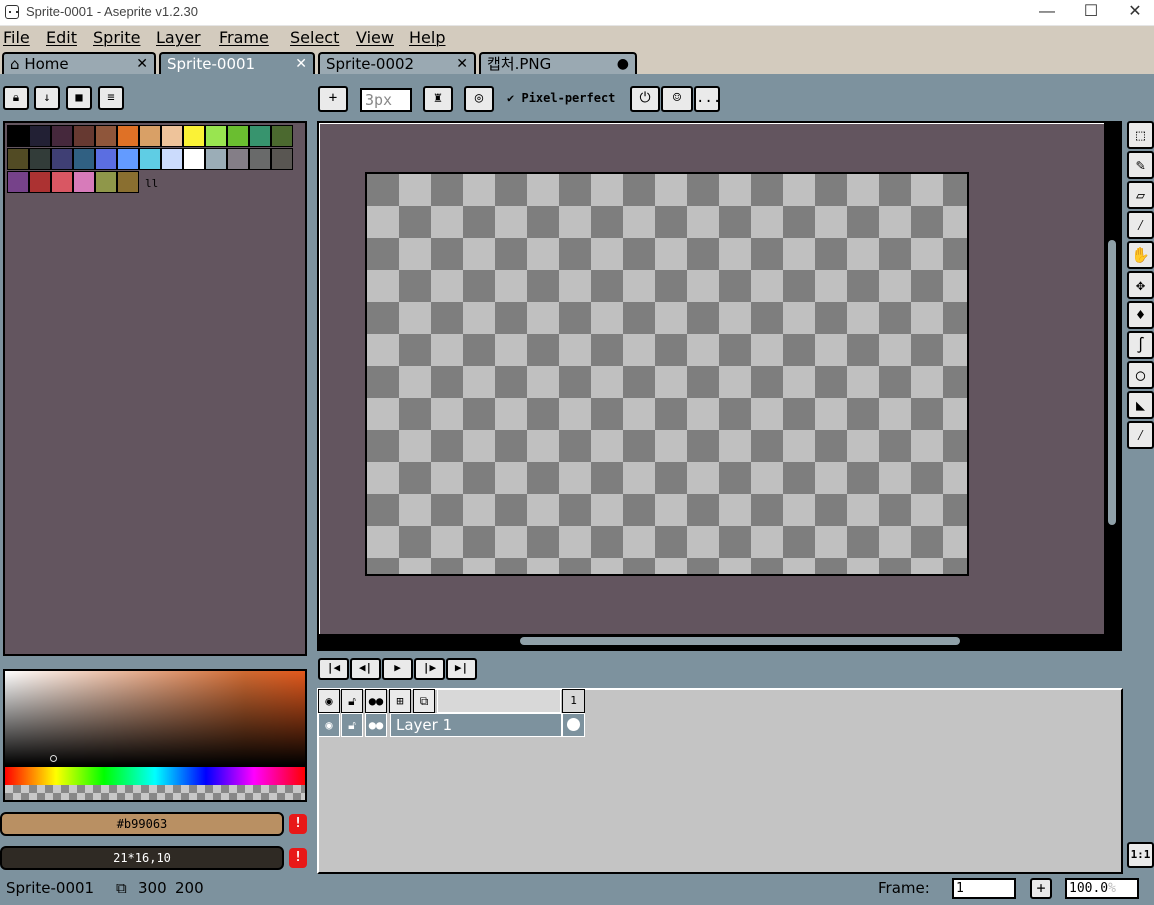  I want to click on frame-header: 1, so click(573, 701).